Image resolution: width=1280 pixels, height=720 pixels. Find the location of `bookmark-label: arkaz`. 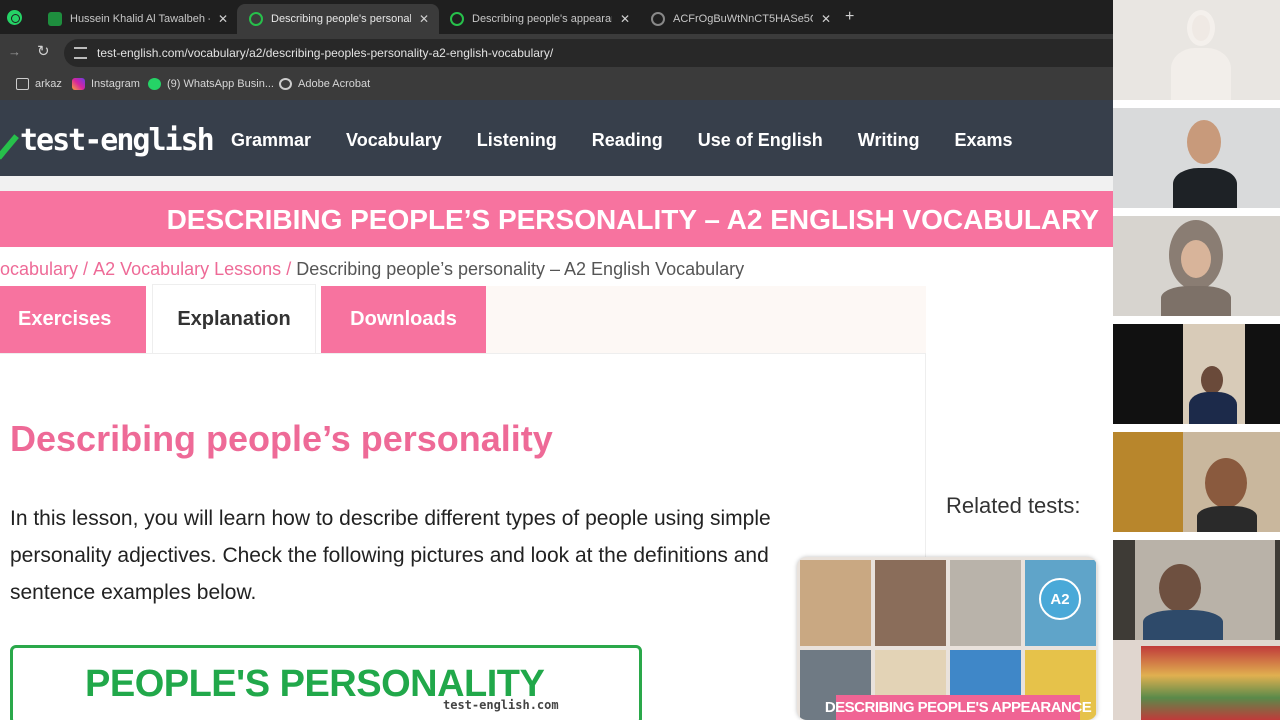

bookmark-label: arkaz is located at coordinates (48, 84).